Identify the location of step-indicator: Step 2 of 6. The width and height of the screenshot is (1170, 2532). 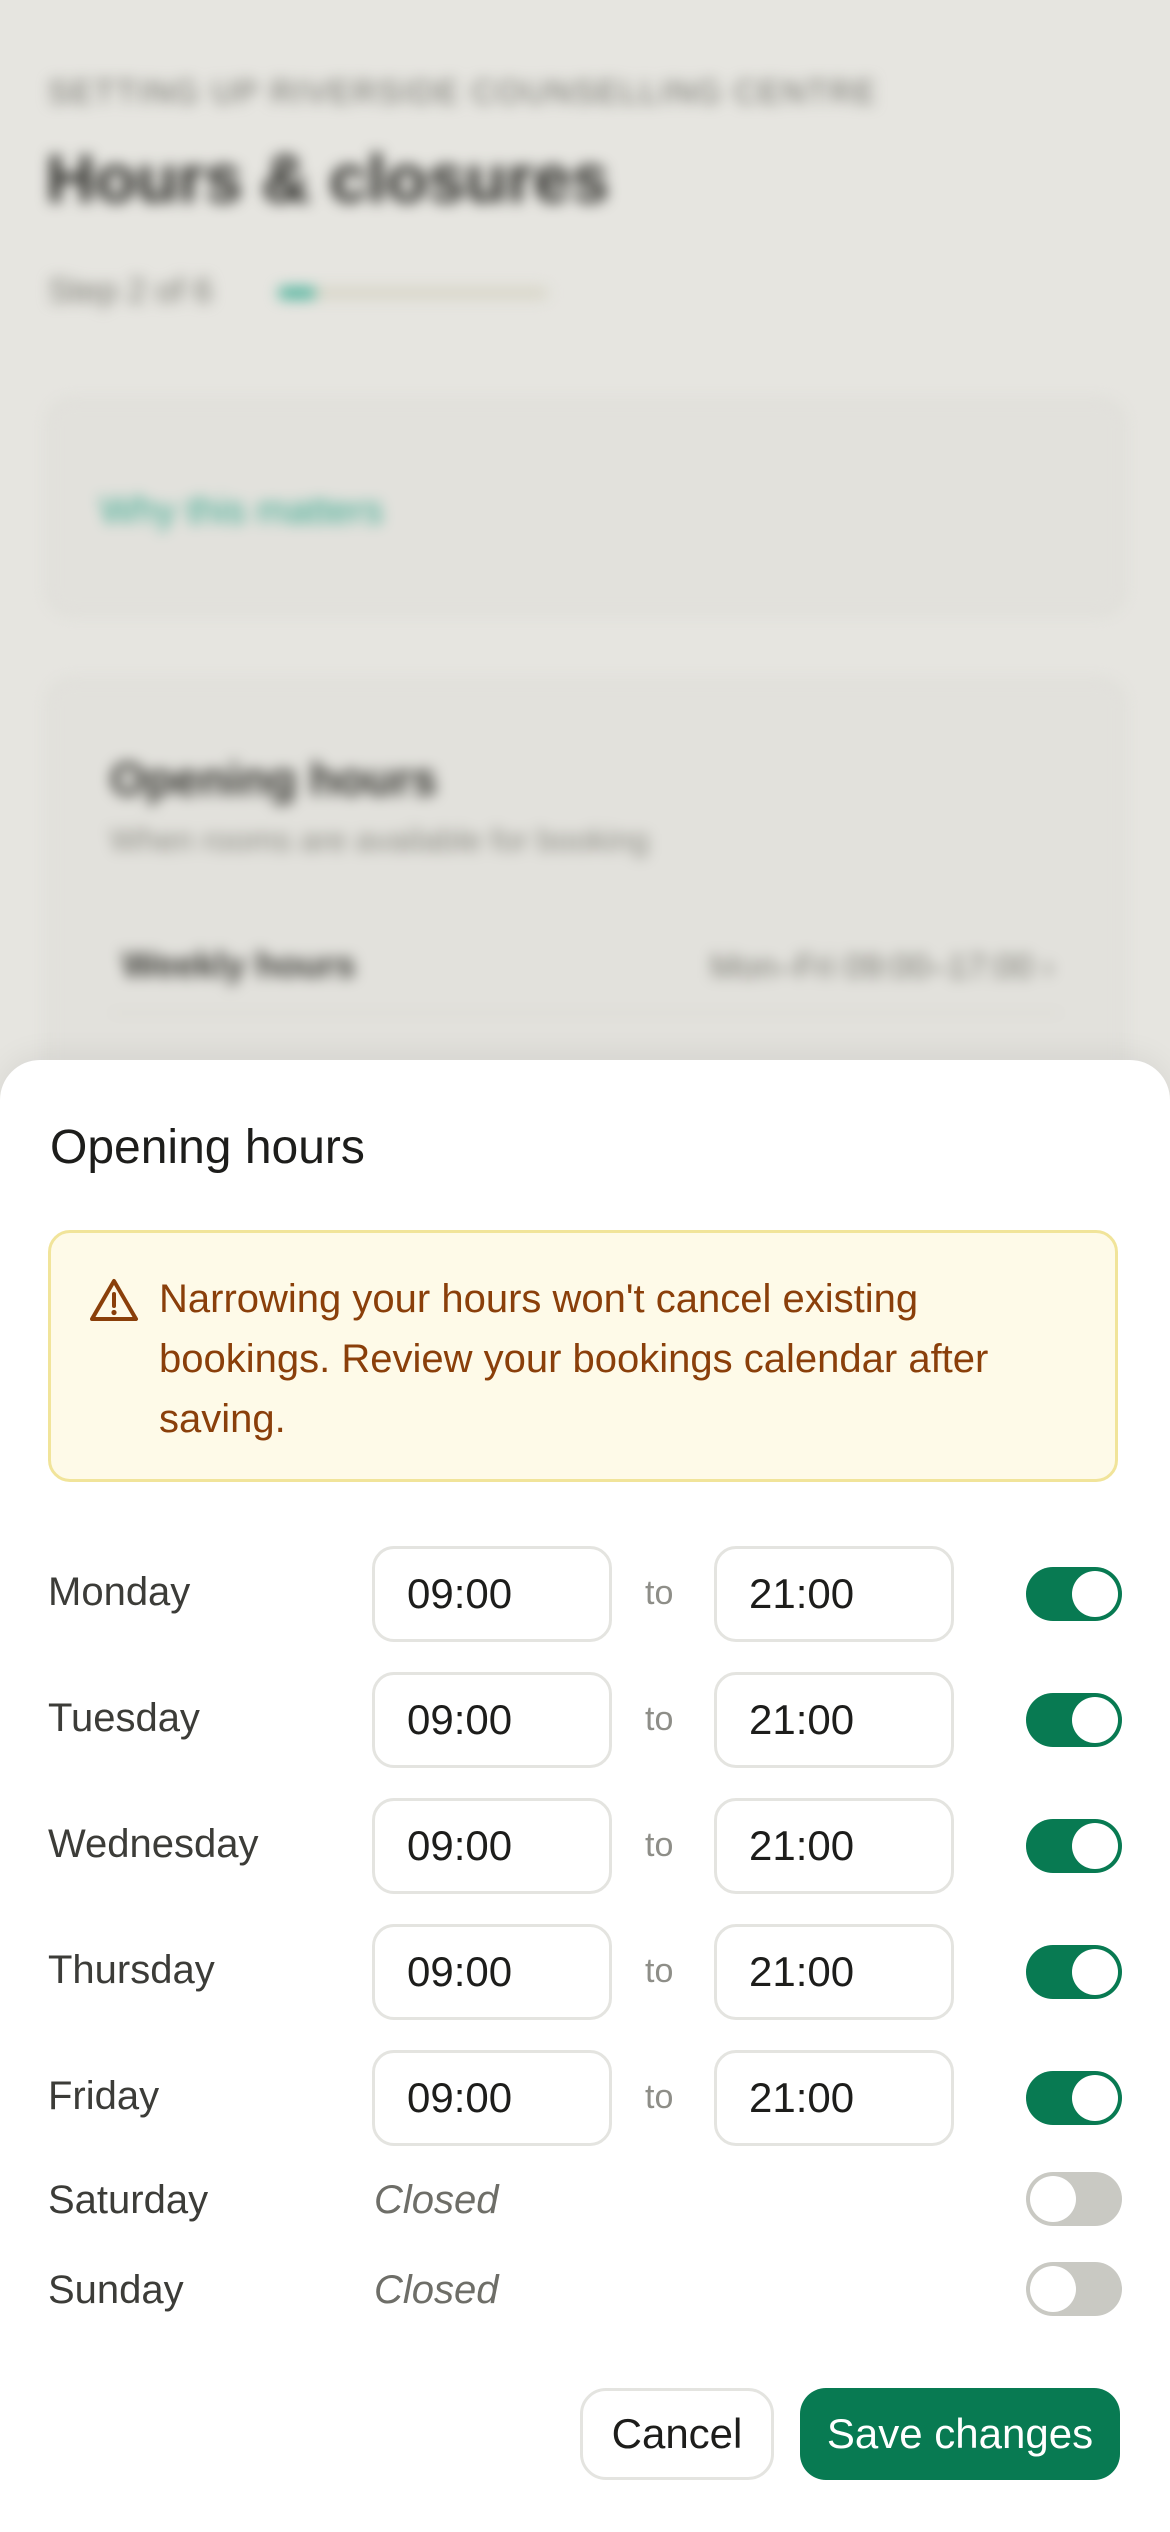
(130, 291).